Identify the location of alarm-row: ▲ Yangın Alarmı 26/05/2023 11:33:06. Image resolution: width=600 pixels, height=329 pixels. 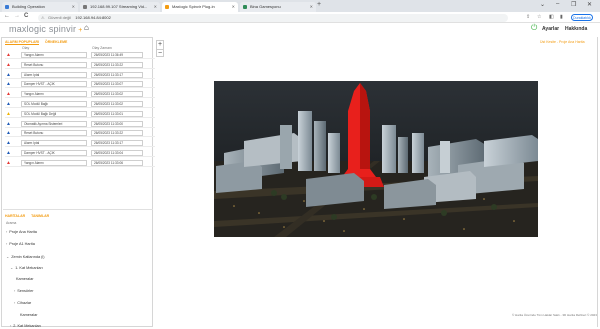
(80, 163).